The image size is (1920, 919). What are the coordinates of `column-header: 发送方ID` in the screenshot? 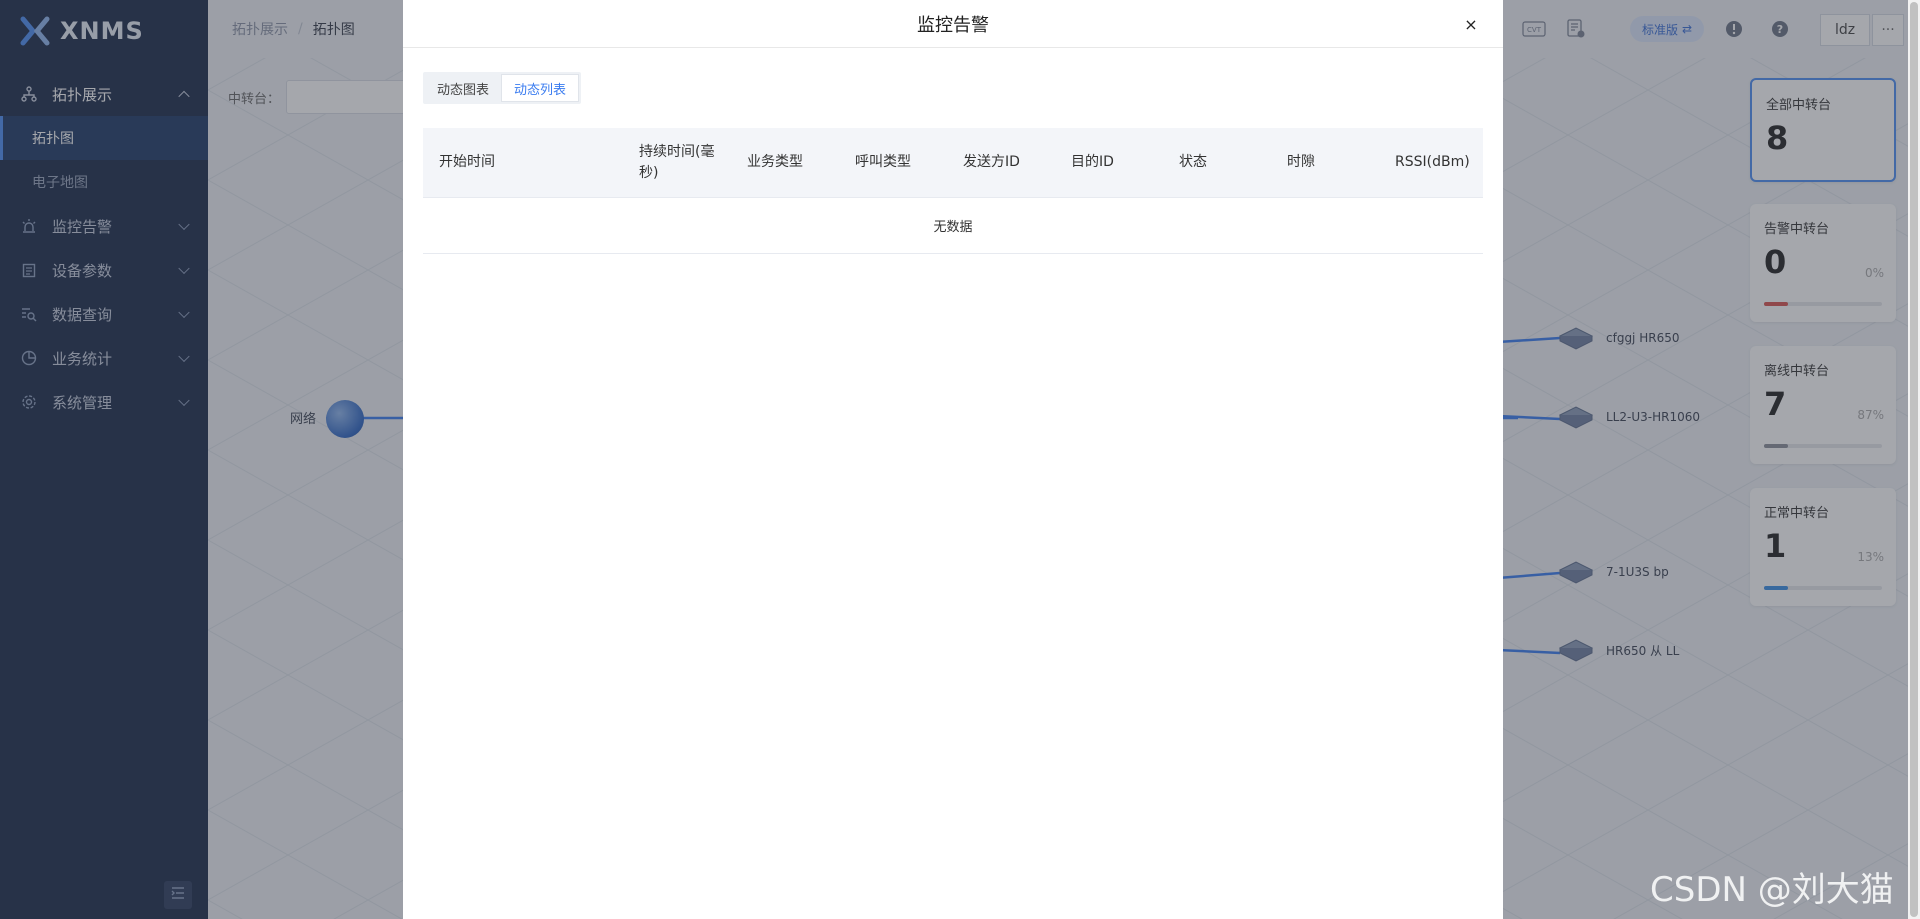 It's located at (991, 162).